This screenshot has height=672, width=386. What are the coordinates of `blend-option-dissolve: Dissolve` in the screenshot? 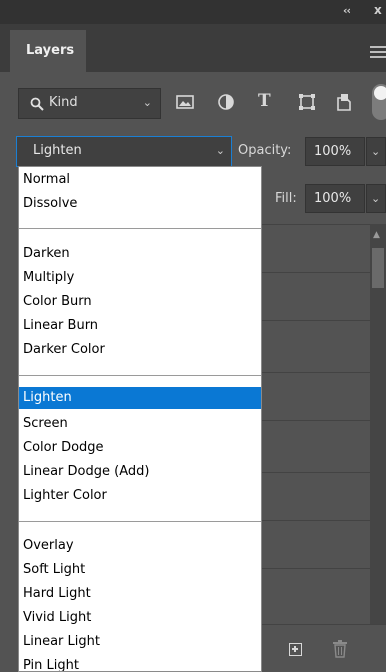 It's located at (140, 204).